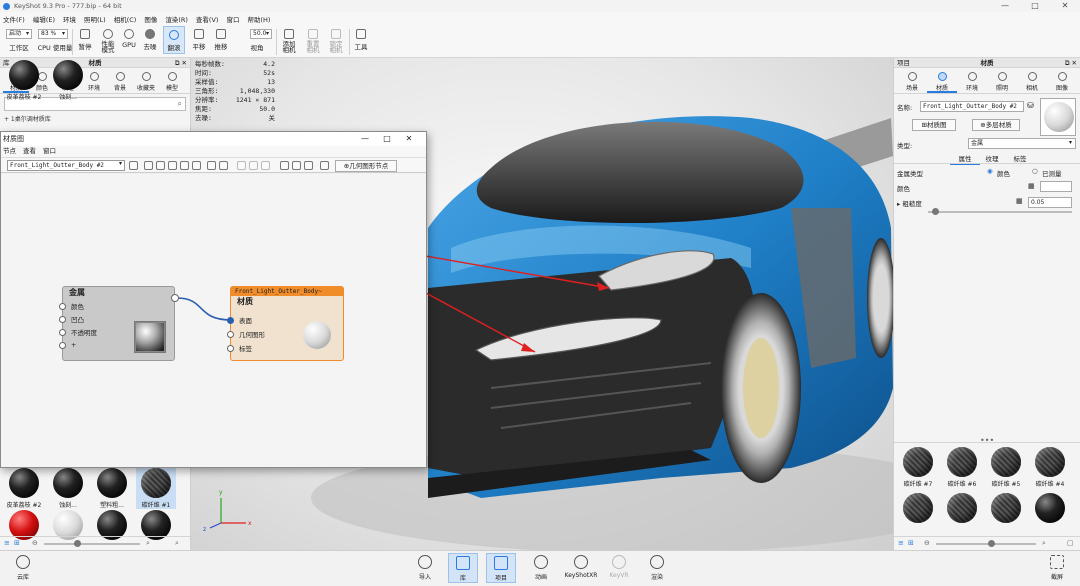 The height and width of the screenshot is (586, 1080). I want to click on graph-maximize-button: □, so click(387, 139).